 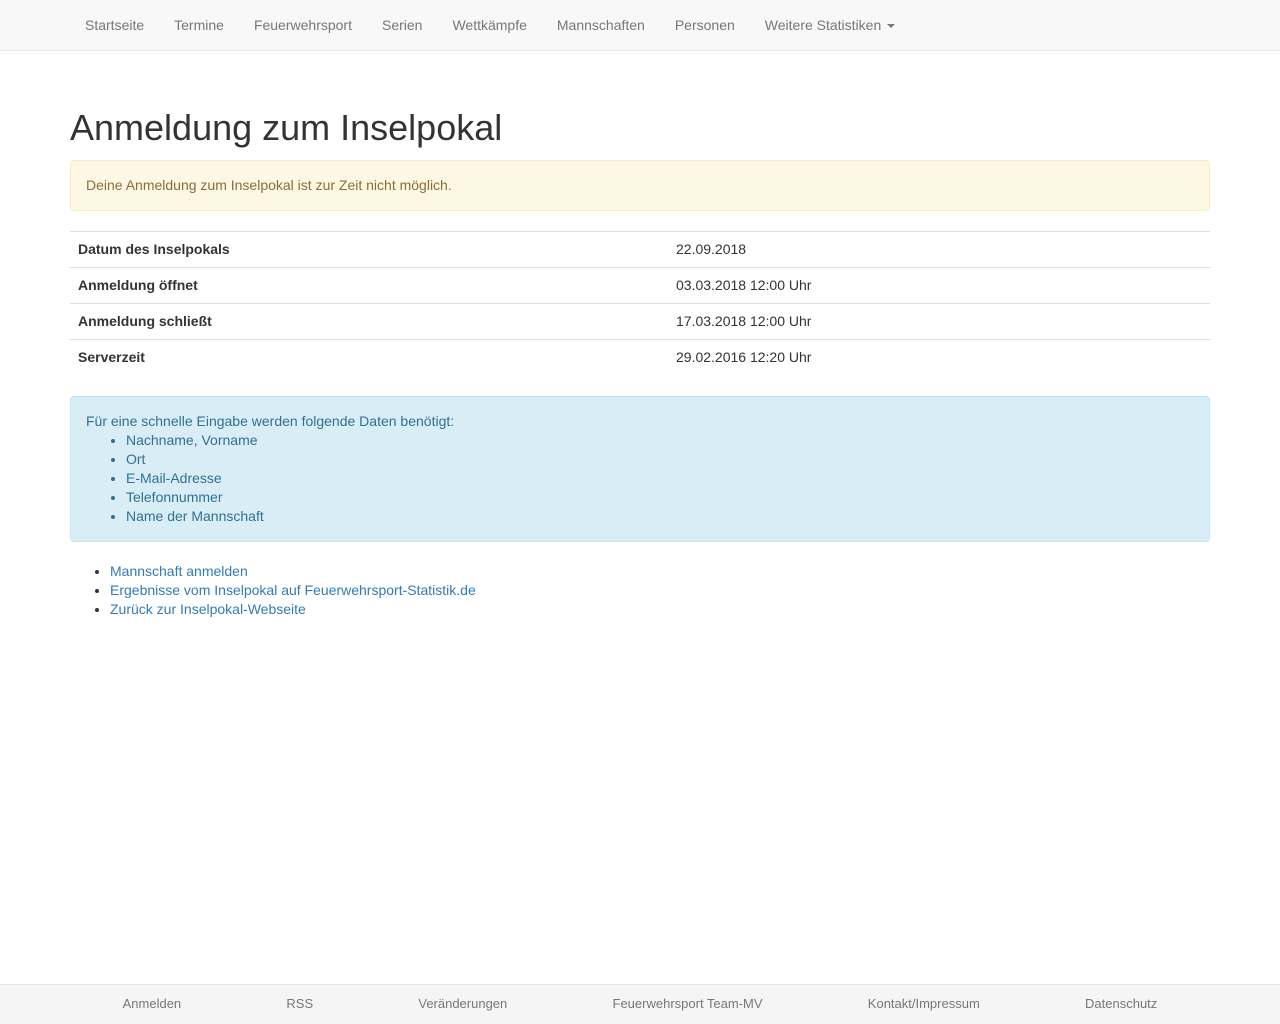 I want to click on footer-link-kontakt: Kontakt/Impressum, so click(x=924, y=1004).